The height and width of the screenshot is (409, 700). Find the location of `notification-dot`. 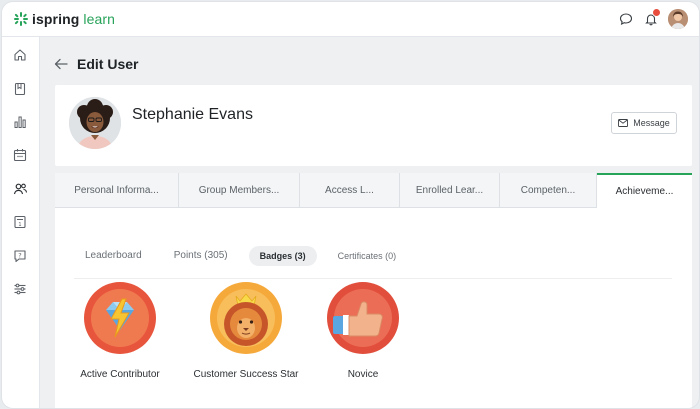

notification-dot is located at coordinates (656, 12).